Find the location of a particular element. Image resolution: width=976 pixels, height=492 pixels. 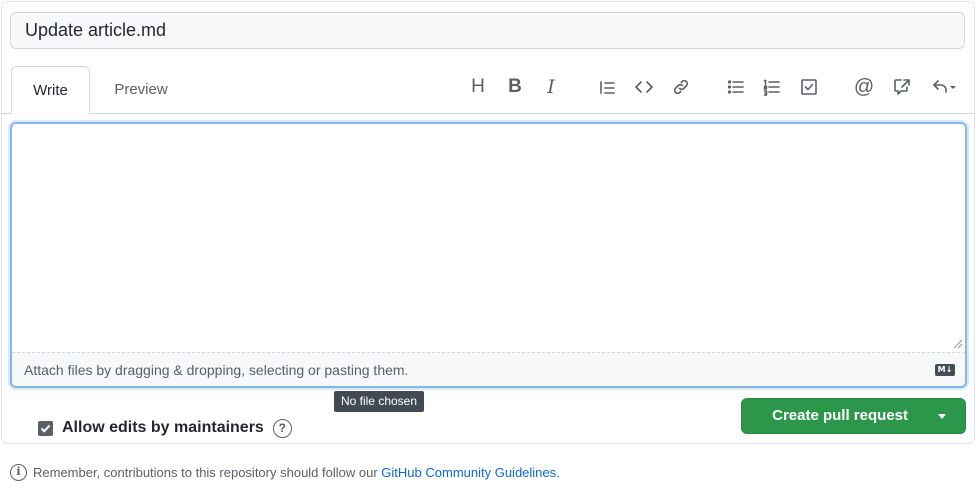

reply-button is located at coordinates (944, 87).